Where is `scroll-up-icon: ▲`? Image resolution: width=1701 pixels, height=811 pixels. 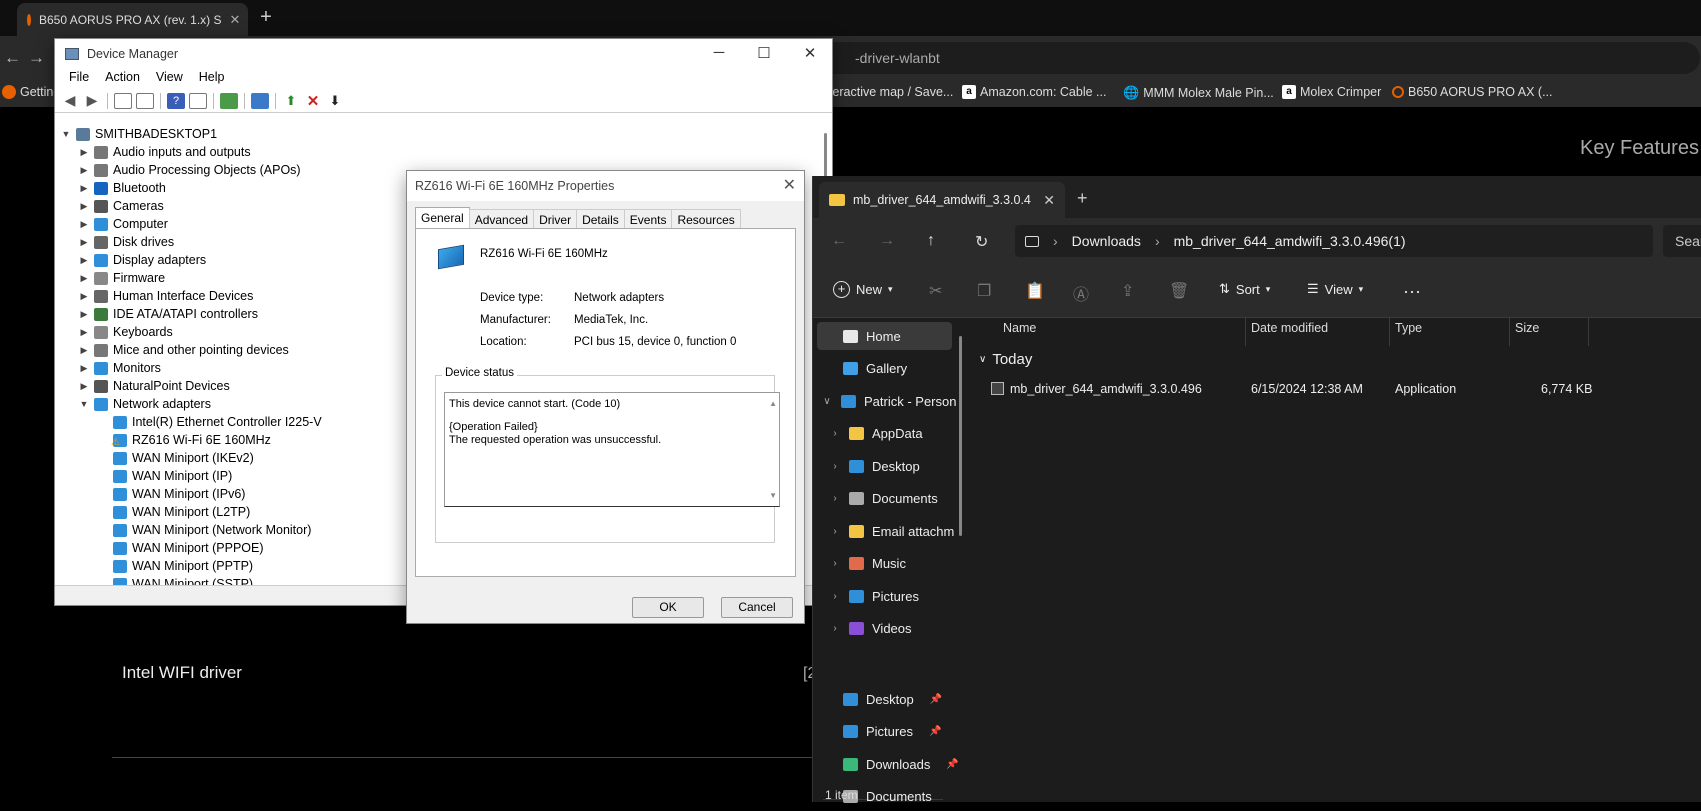 scroll-up-icon: ▲ is located at coordinates (773, 403).